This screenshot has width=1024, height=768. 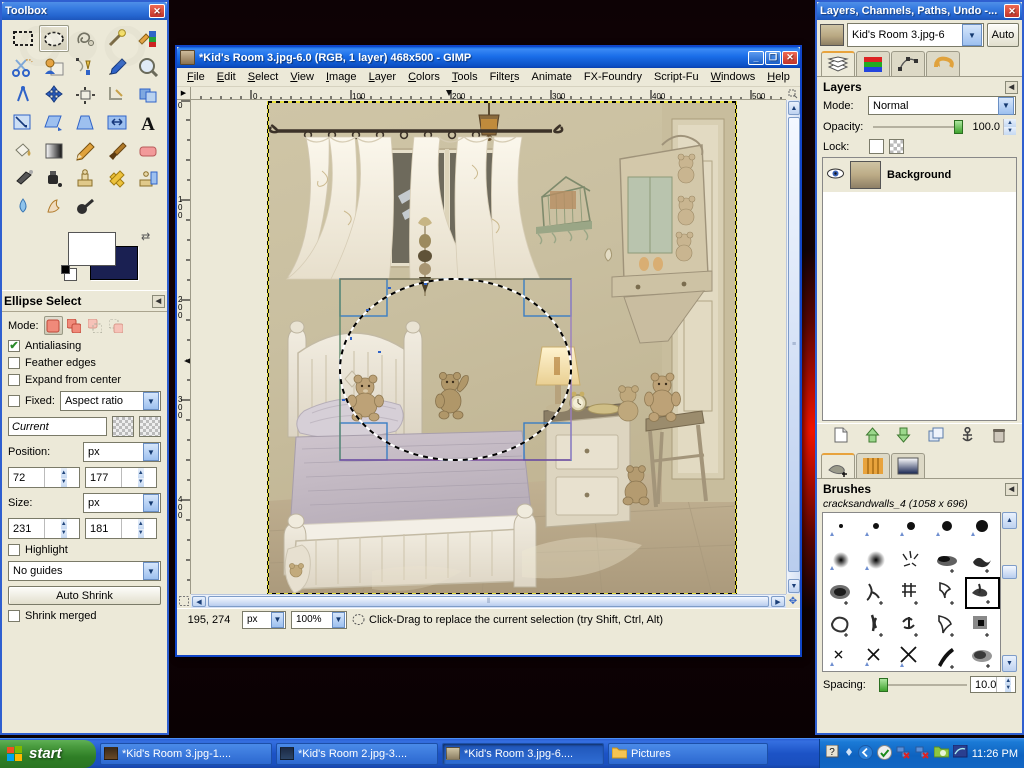 What do you see at coordinates (23, 150) in the screenshot?
I see `bucket-fill-tool` at bounding box center [23, 150].